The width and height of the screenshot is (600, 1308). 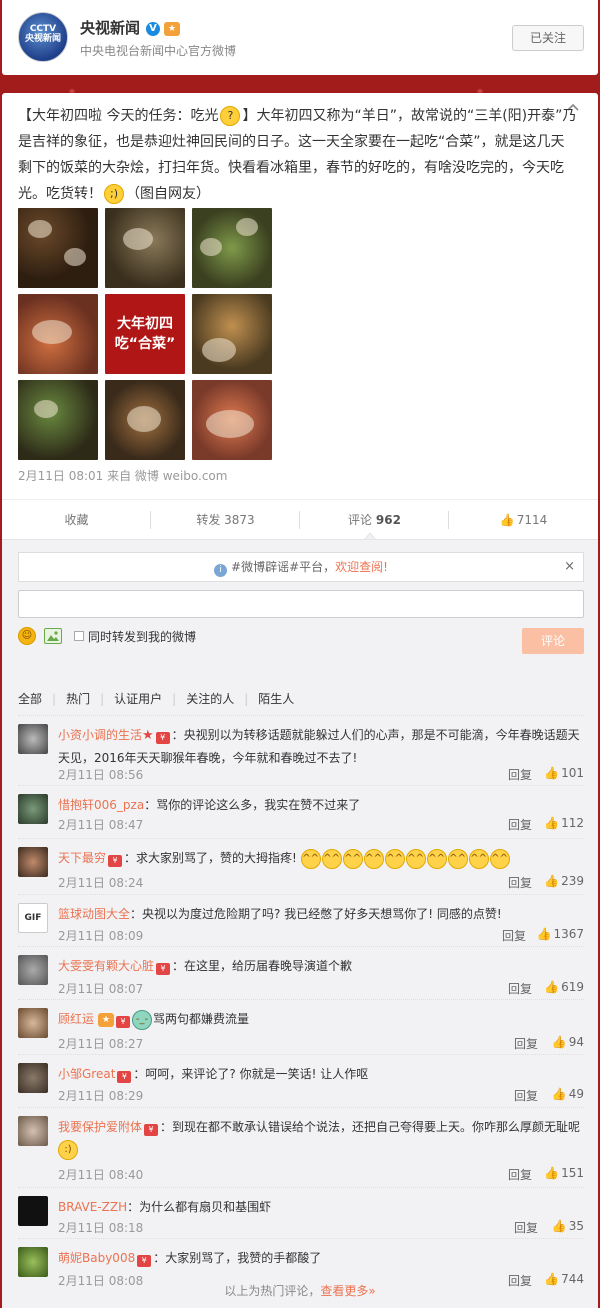 I want to click on comment-like-button: 👍 239, so click(x=564, y=881).